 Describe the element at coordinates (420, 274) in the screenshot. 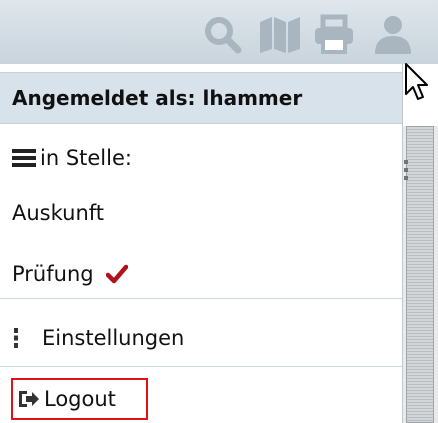

I see `scrollbar-thumb` at that location.